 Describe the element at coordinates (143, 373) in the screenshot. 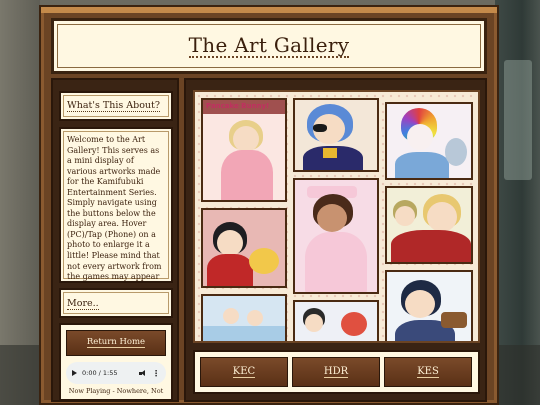

I see `volume-icon` at that location.